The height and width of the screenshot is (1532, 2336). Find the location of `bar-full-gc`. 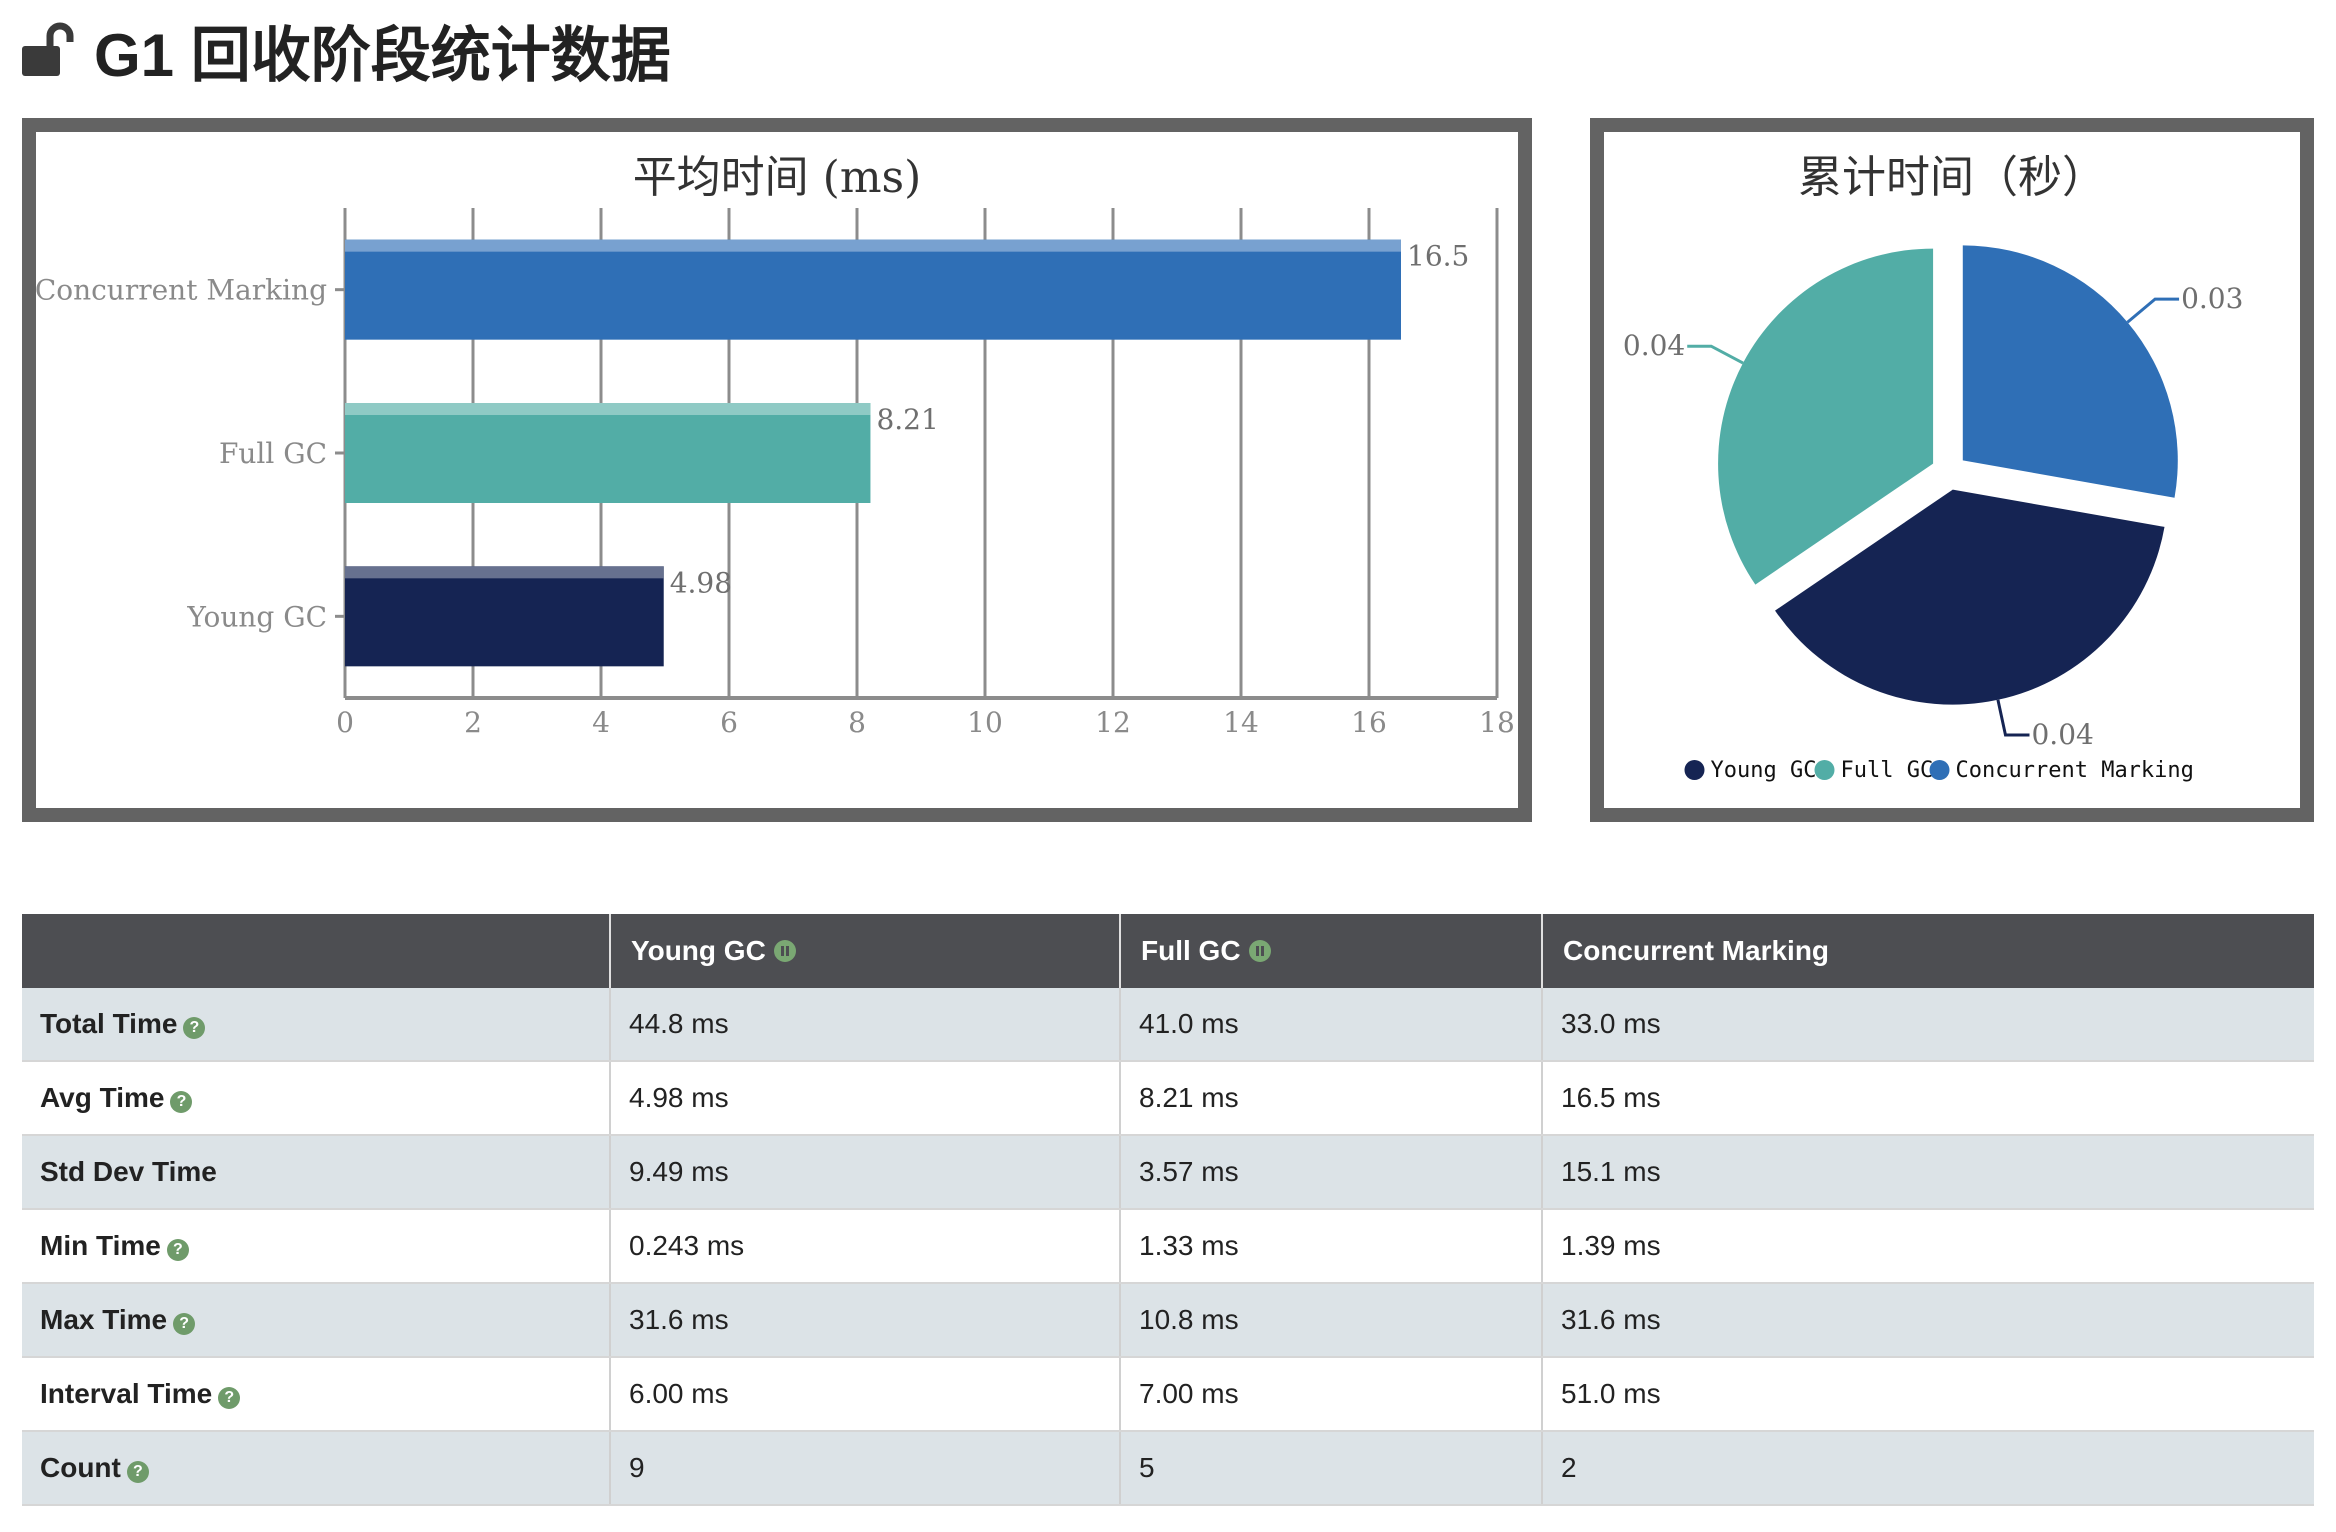

bar-full-gc is located at coordinates (608, 453).